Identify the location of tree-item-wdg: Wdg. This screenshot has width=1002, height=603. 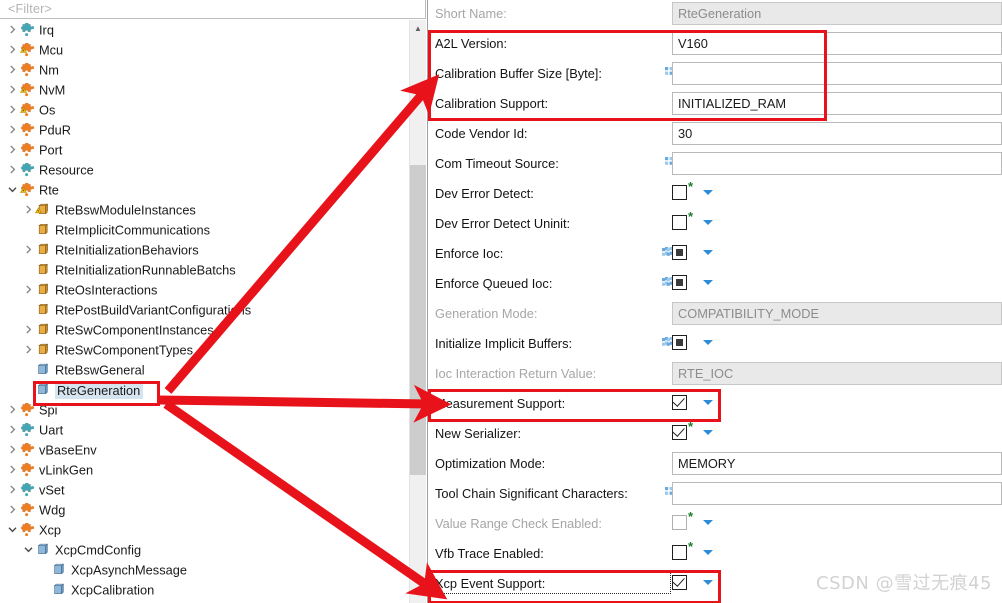
(202, 510).